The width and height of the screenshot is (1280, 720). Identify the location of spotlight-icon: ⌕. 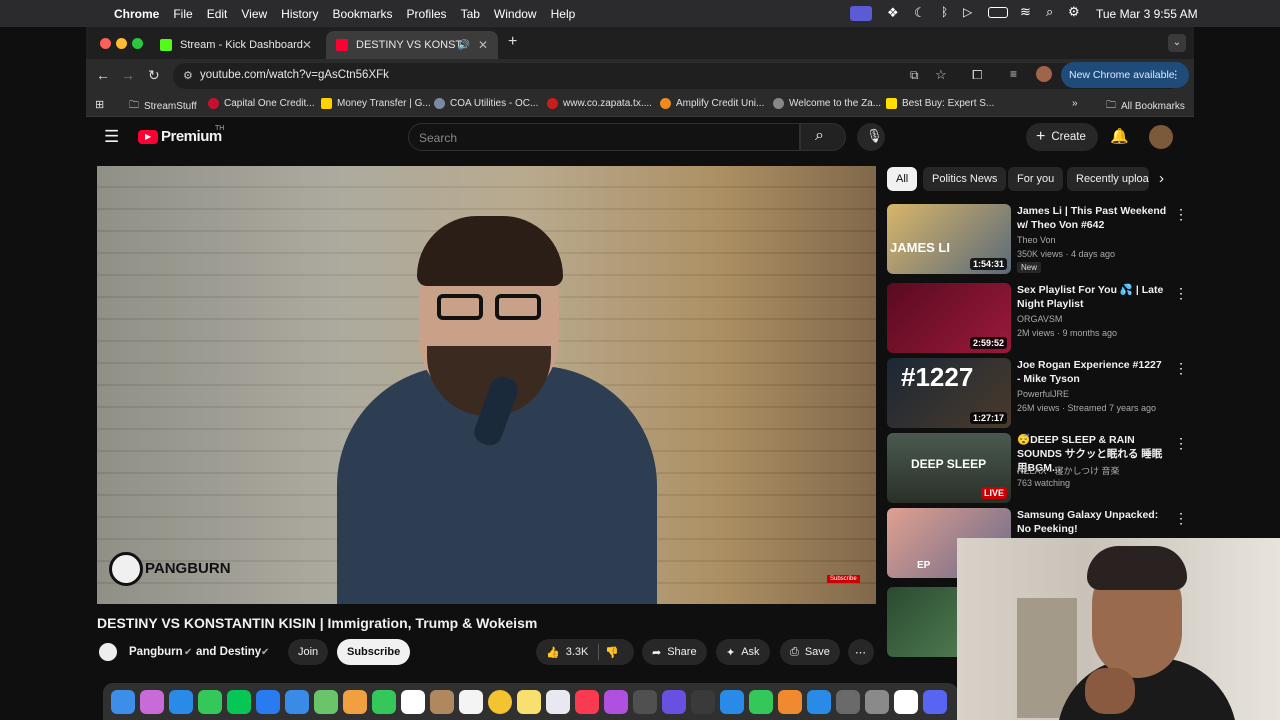
(1049, 12).